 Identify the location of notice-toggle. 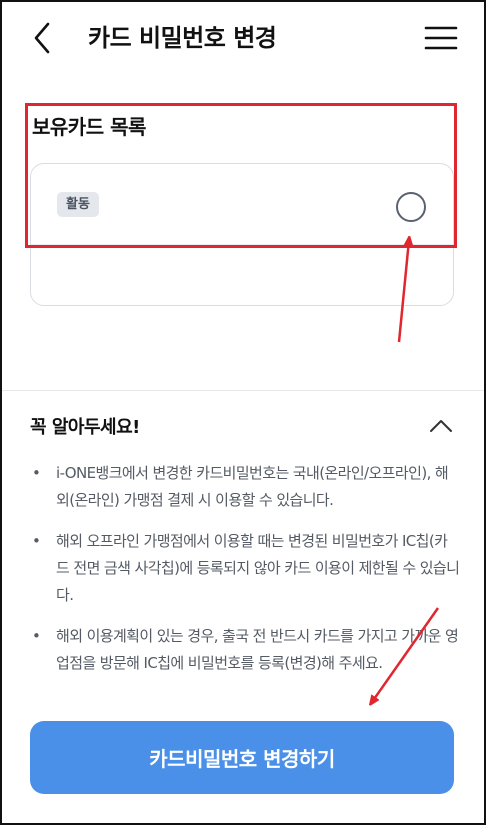
(441, 426).